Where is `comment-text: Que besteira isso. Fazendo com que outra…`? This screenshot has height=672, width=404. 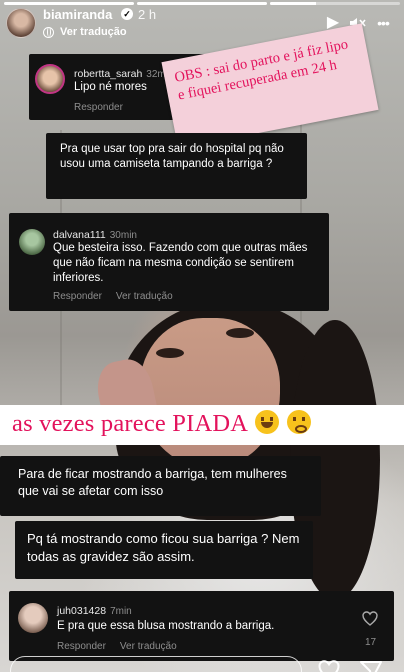 comment-text: Que besteira isso. Fazendo com que outra… is located at coordinates (180, 263).